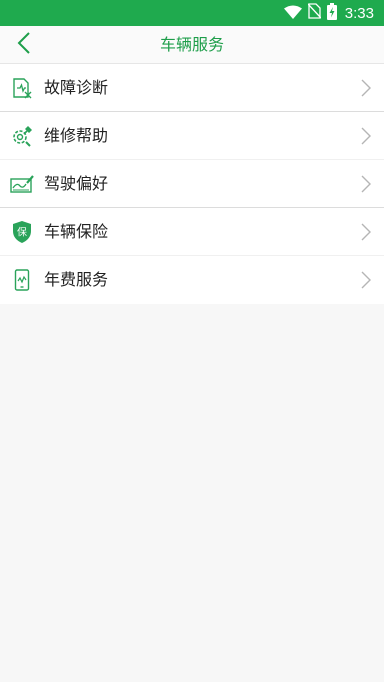 The width and height of the screenshot is (384, 682). Describe the element at coordinates (192, 232) in the screenshot. I see `menu-item-vehicle-insurance: 保 车辆保险` at that location.